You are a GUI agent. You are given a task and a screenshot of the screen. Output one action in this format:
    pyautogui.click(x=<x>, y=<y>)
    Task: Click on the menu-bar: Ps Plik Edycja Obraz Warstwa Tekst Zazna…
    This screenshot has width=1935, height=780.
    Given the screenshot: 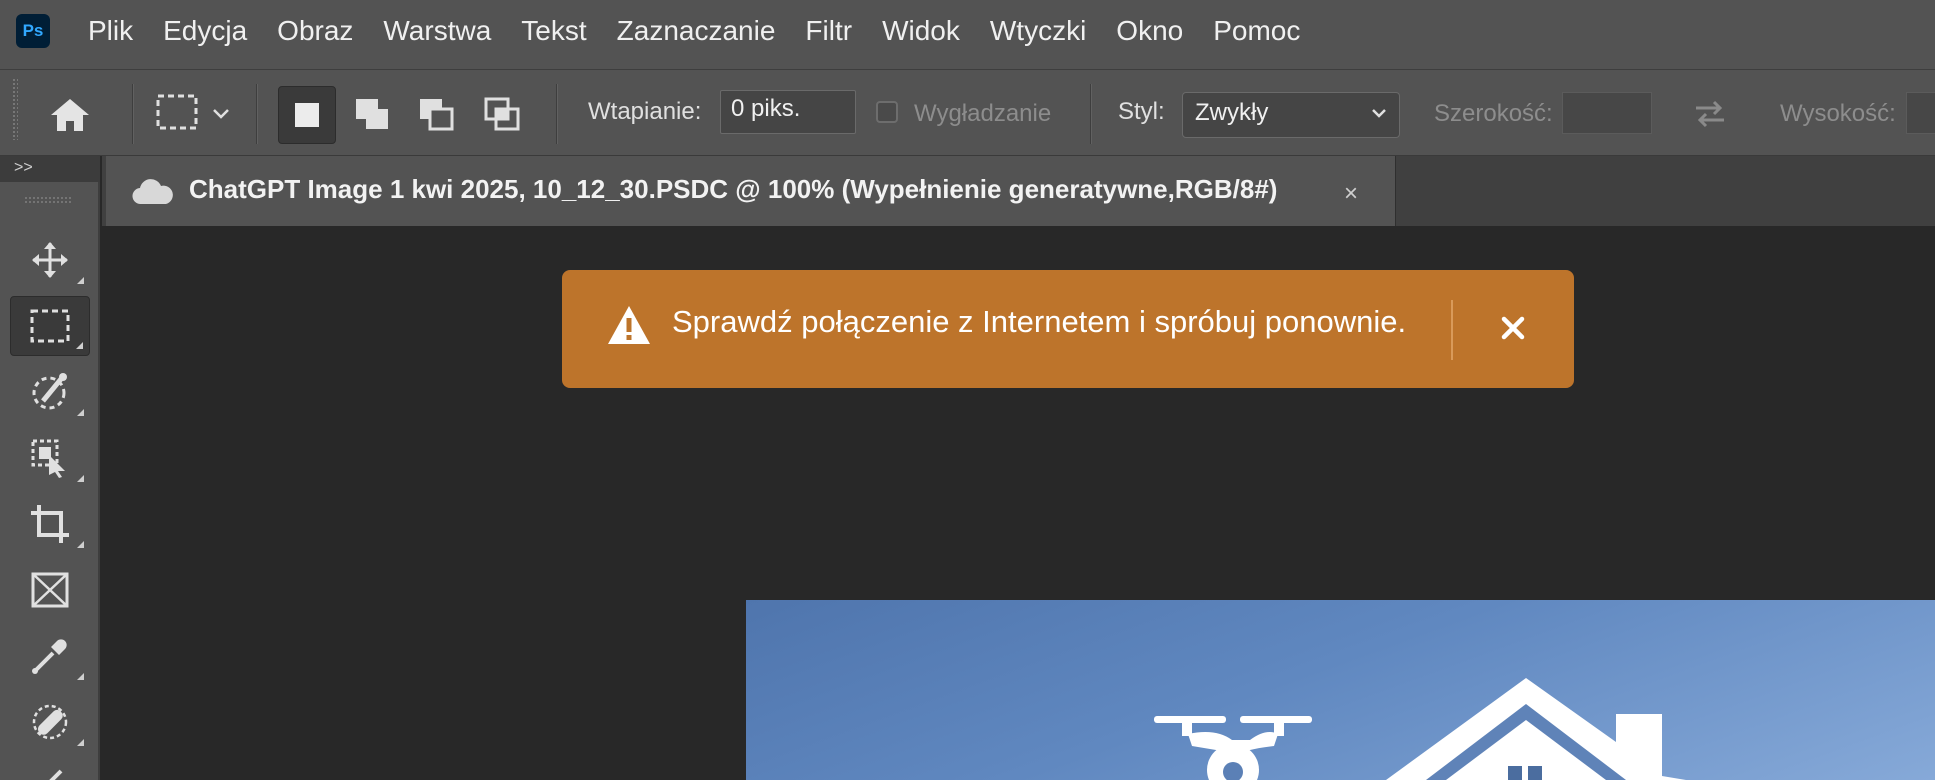 What is the action you would take?
    pyautogui.click(x=967, y=35)
    